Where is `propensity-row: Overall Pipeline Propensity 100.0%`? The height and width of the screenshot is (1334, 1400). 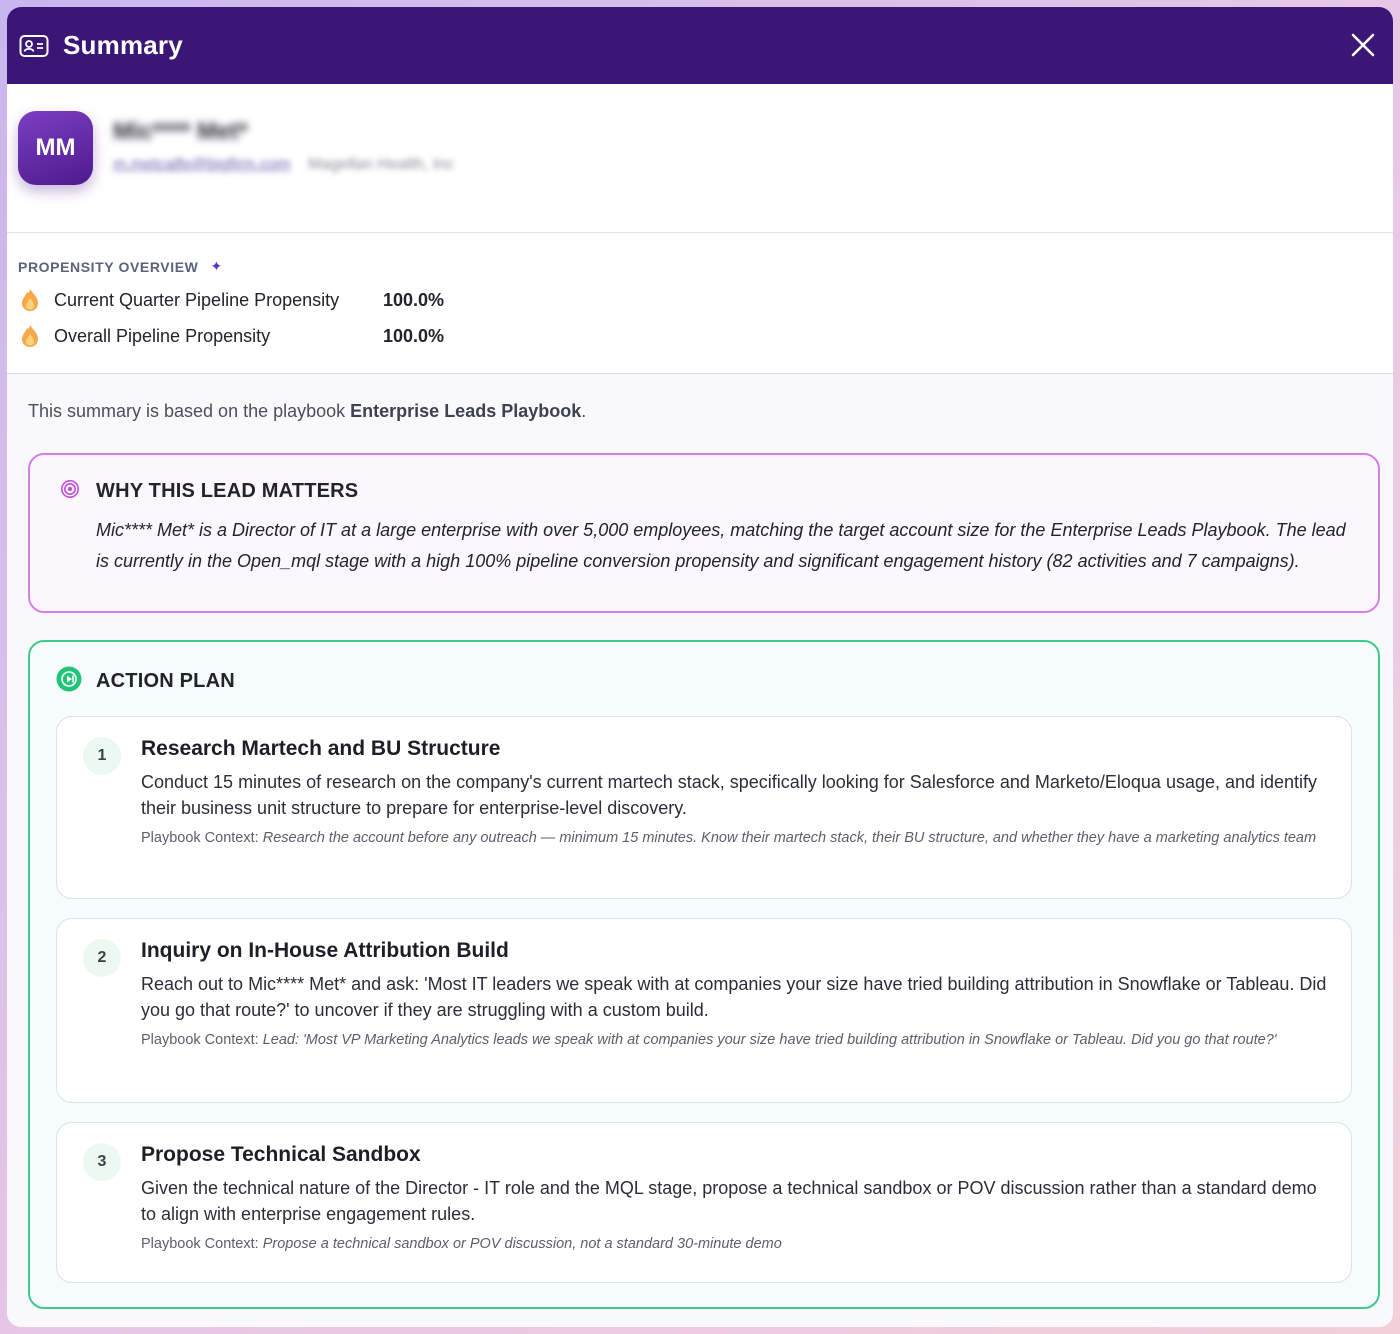 propensity-row: Overall Pipeline Propensity 100.0% is located at coordinates (705, 336).